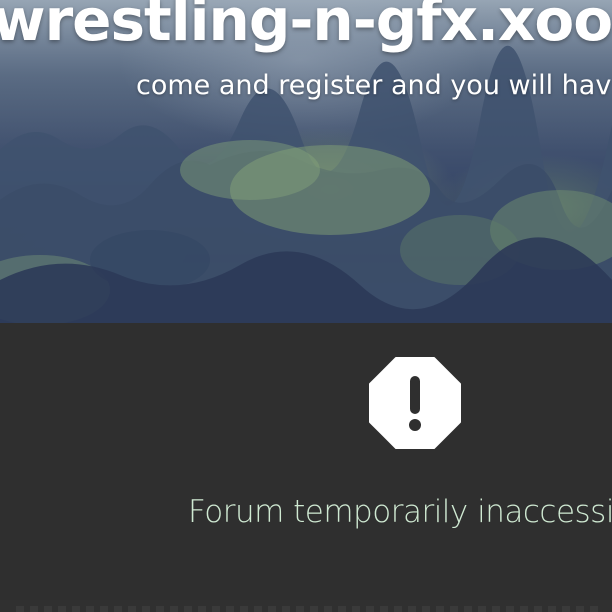 The height and width of the screenshot is (612, 612). What do you see at coordinates (374, 85) in the screenshot?
I see `site-subtitle: come and register and you will hav` at bounding box center [374, 85].